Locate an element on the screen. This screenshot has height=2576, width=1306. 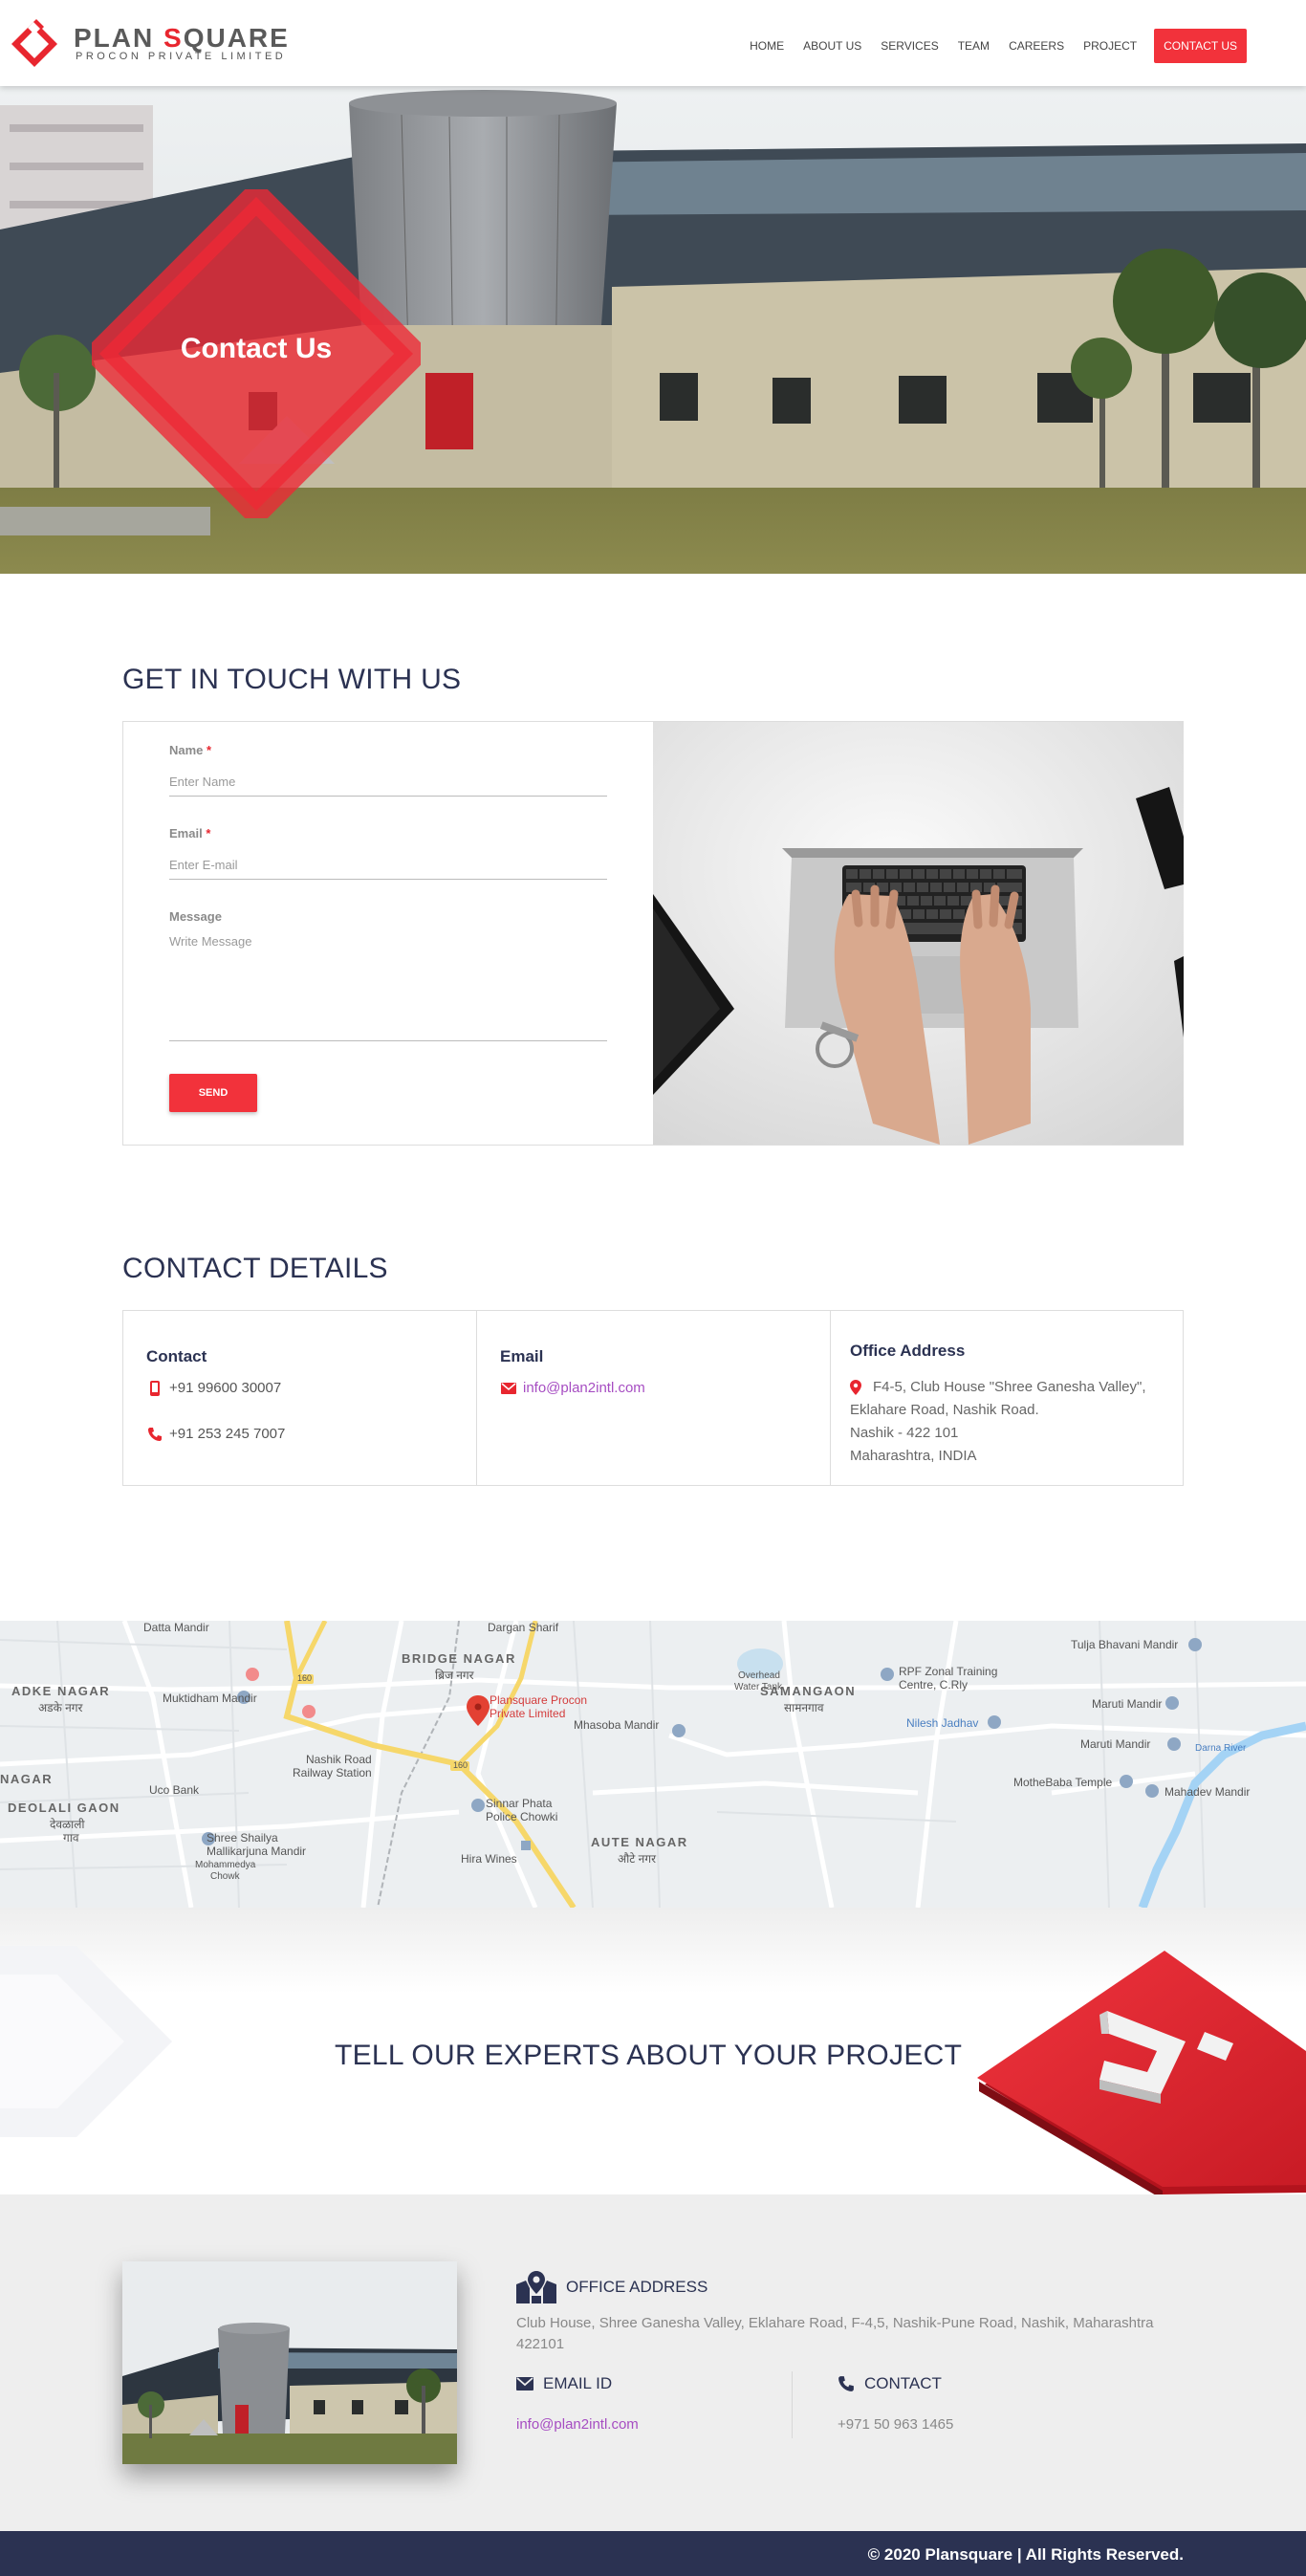
brand-subtitle: PROCON PRIVATE LIMITED is located at coordinates (181, 56).